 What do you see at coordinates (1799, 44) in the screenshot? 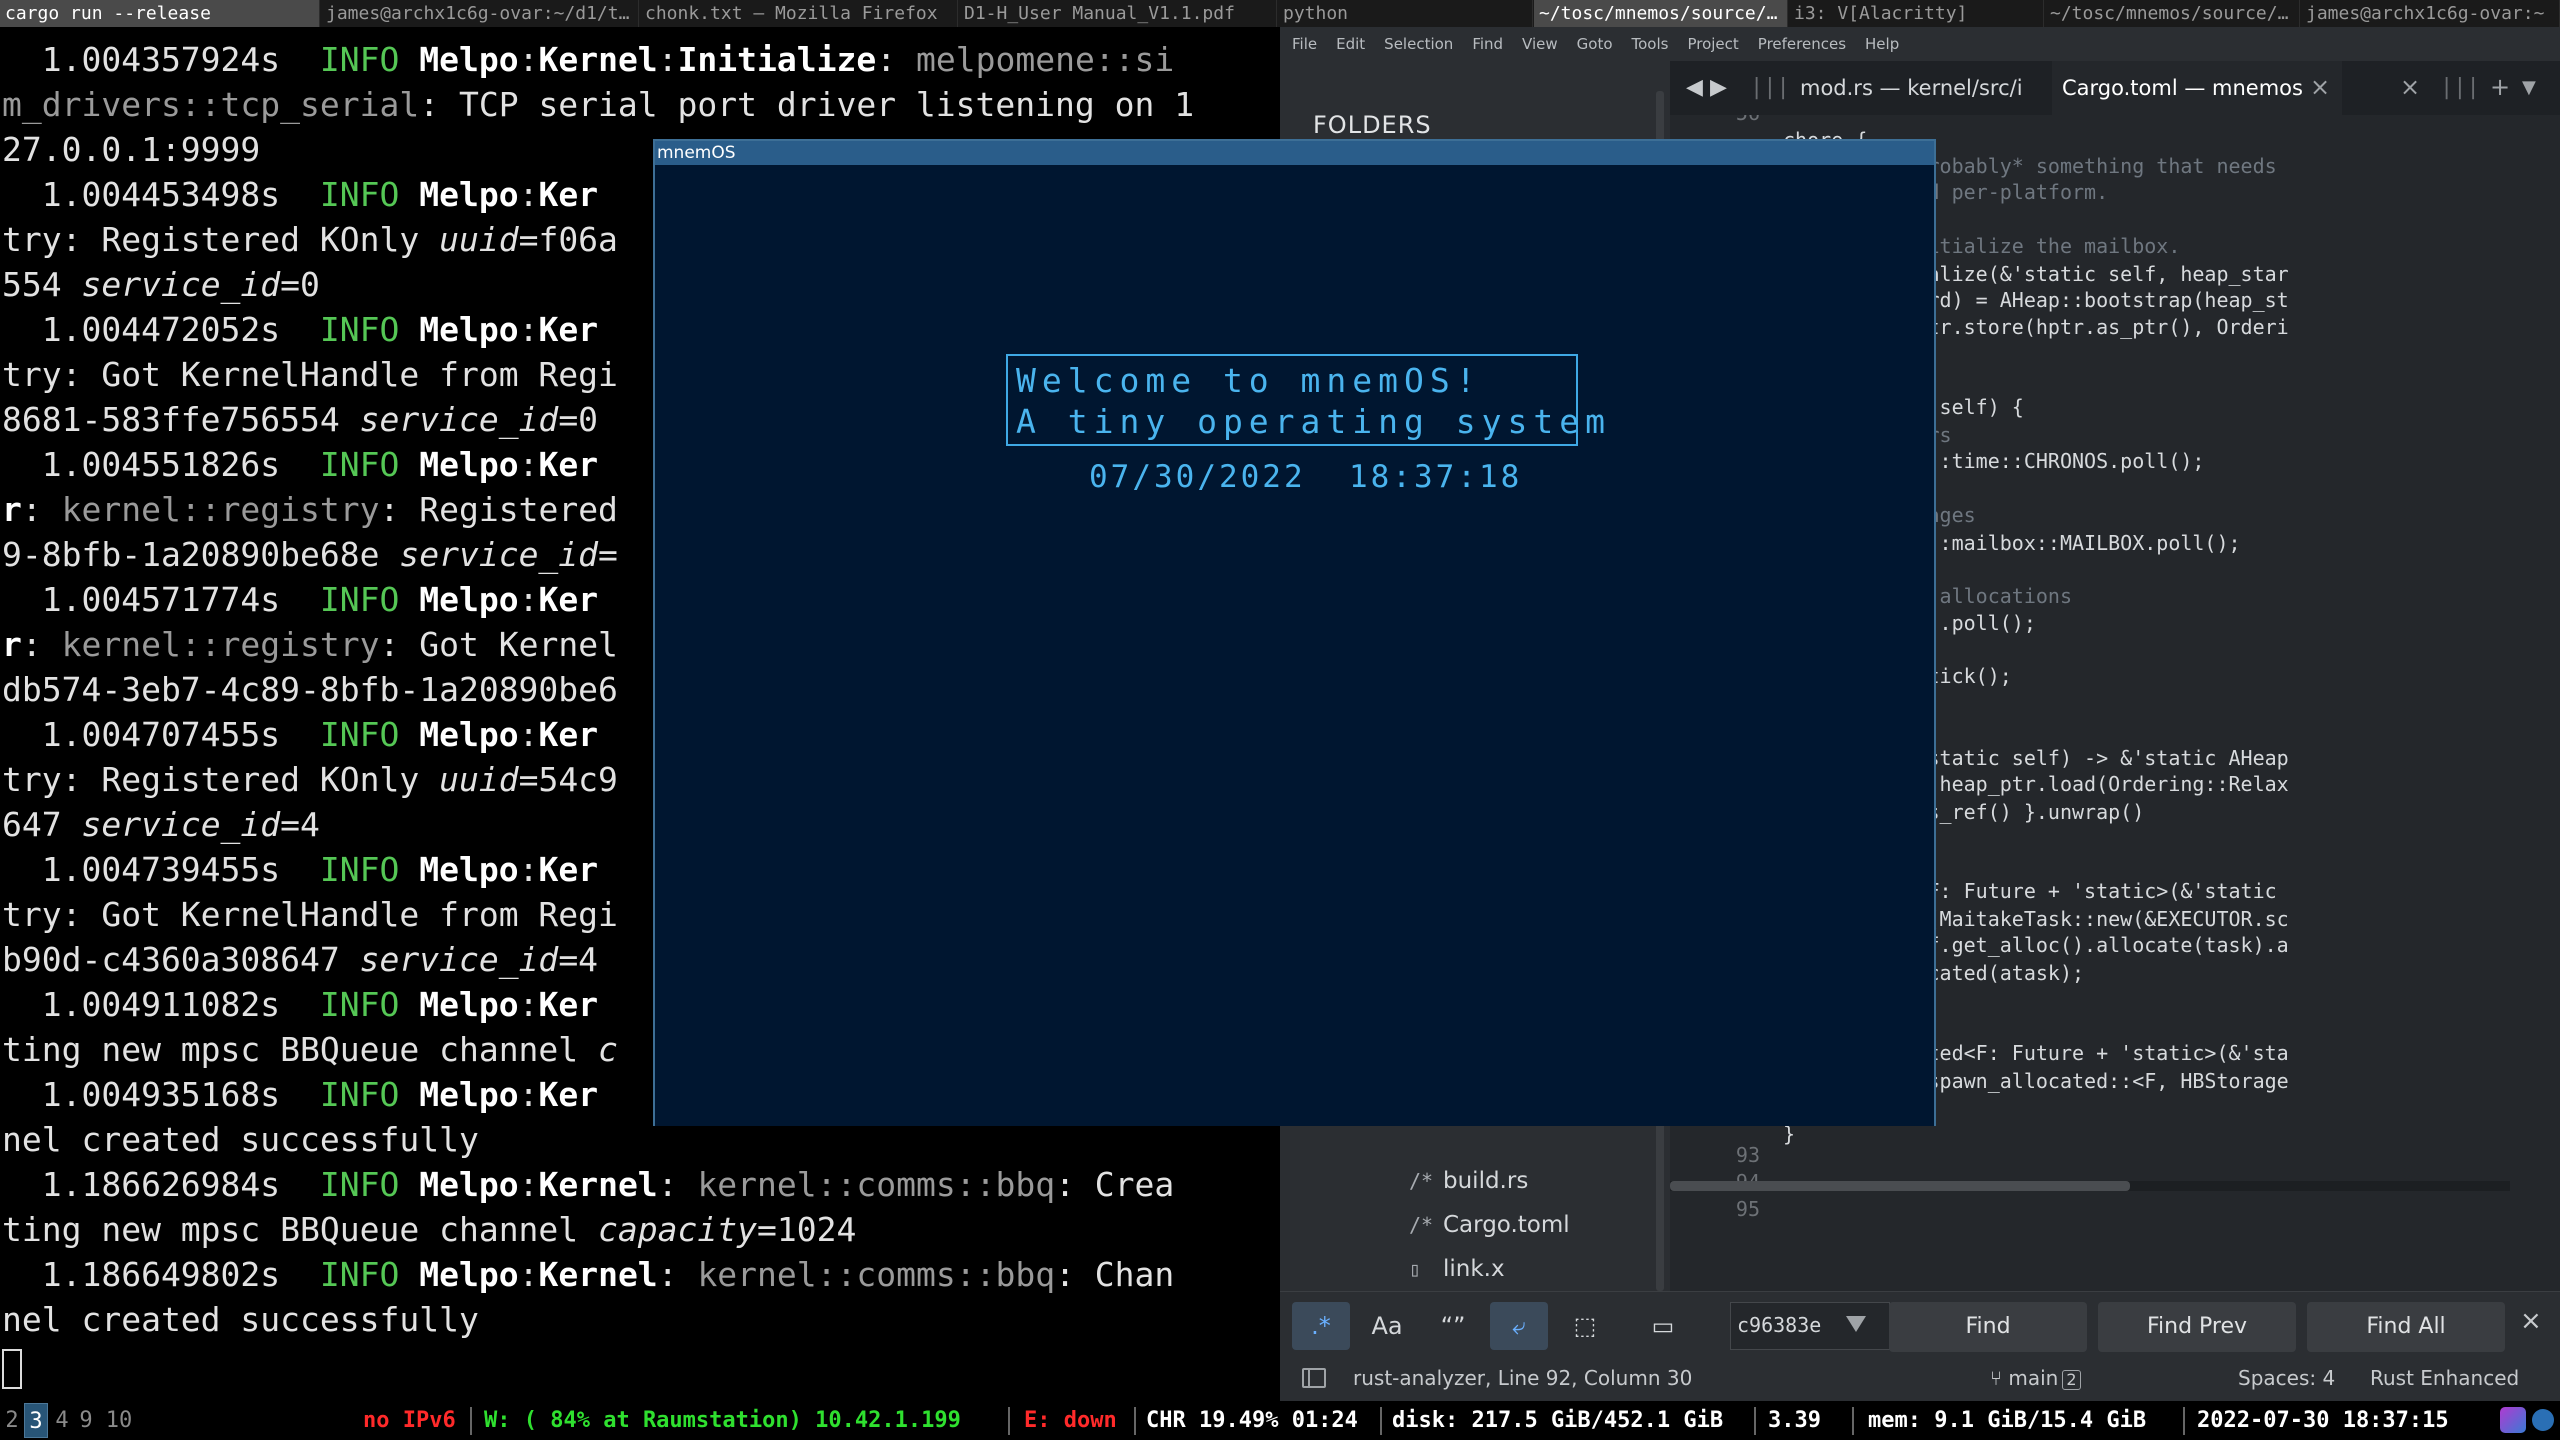
I see `menu-preferences: Preferences` at bounding box center [1799, 44].